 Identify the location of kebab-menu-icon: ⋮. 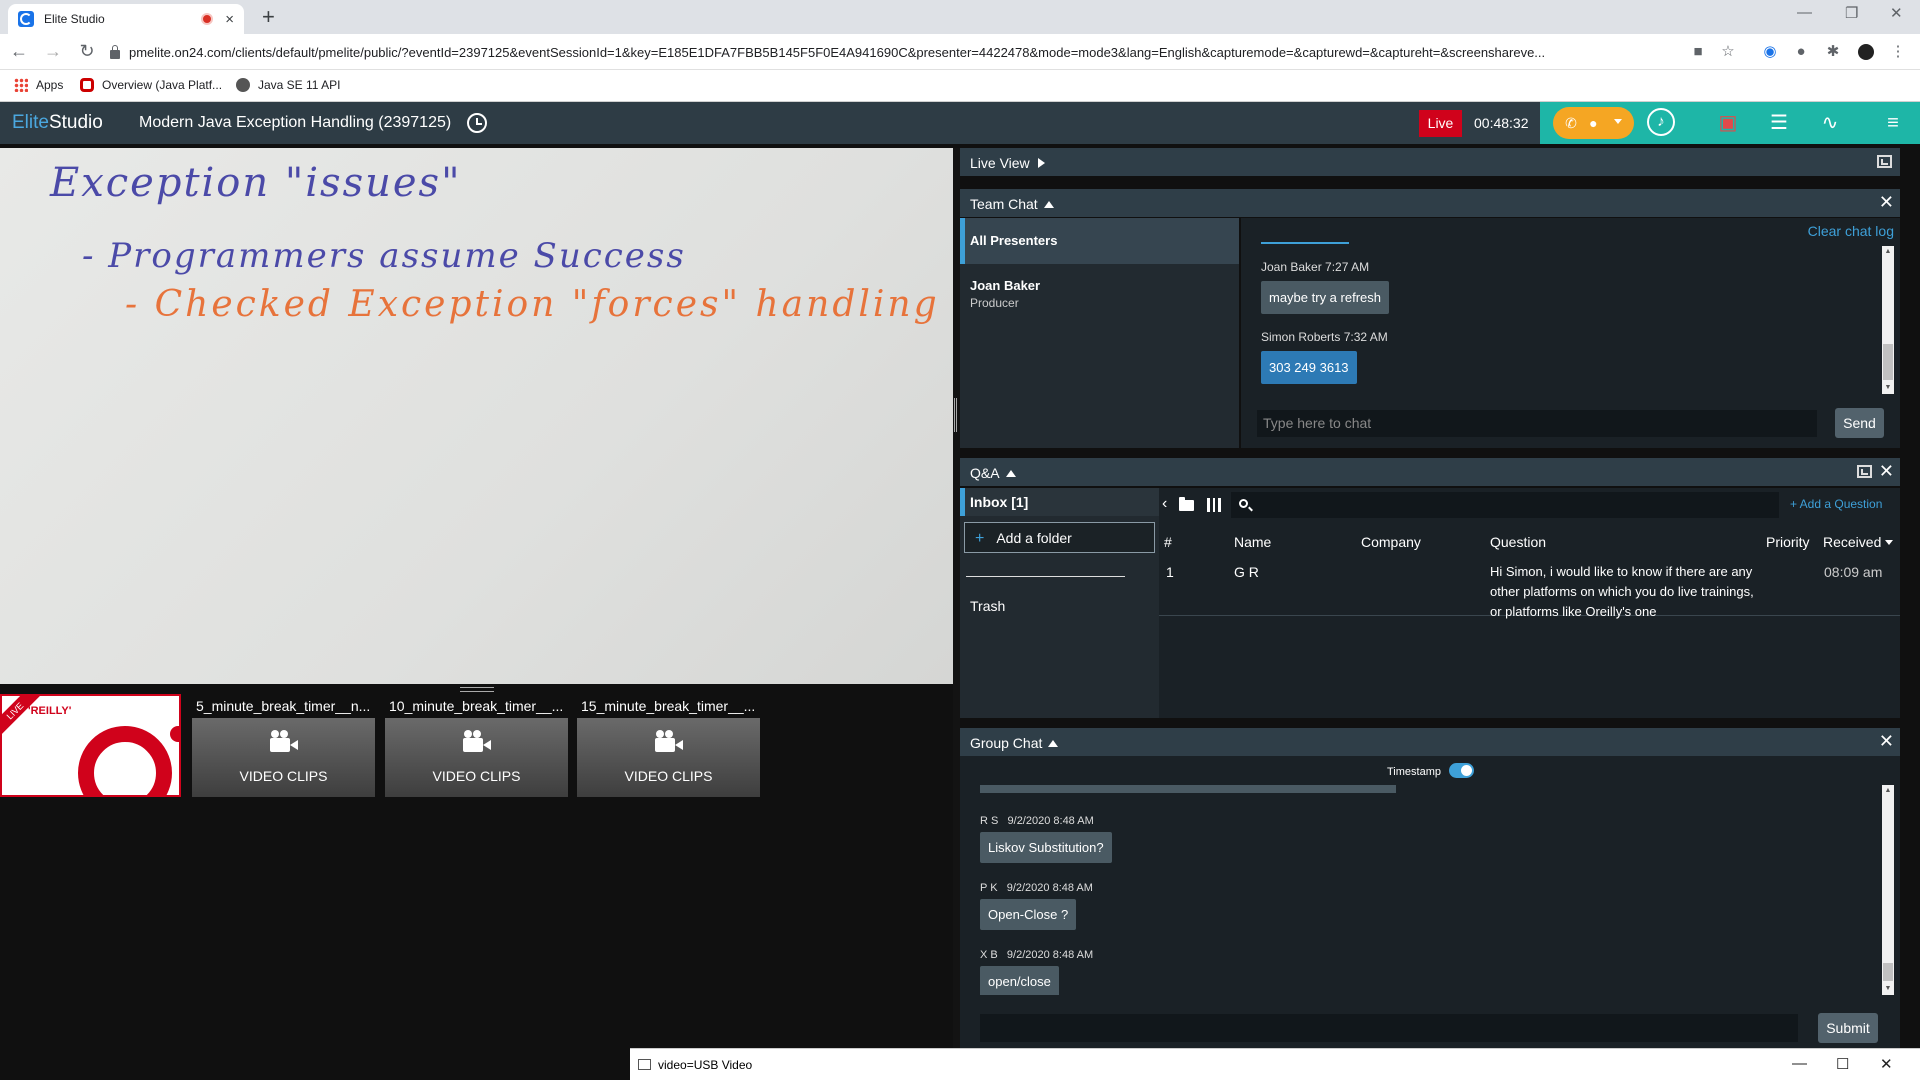
(1898, 52).